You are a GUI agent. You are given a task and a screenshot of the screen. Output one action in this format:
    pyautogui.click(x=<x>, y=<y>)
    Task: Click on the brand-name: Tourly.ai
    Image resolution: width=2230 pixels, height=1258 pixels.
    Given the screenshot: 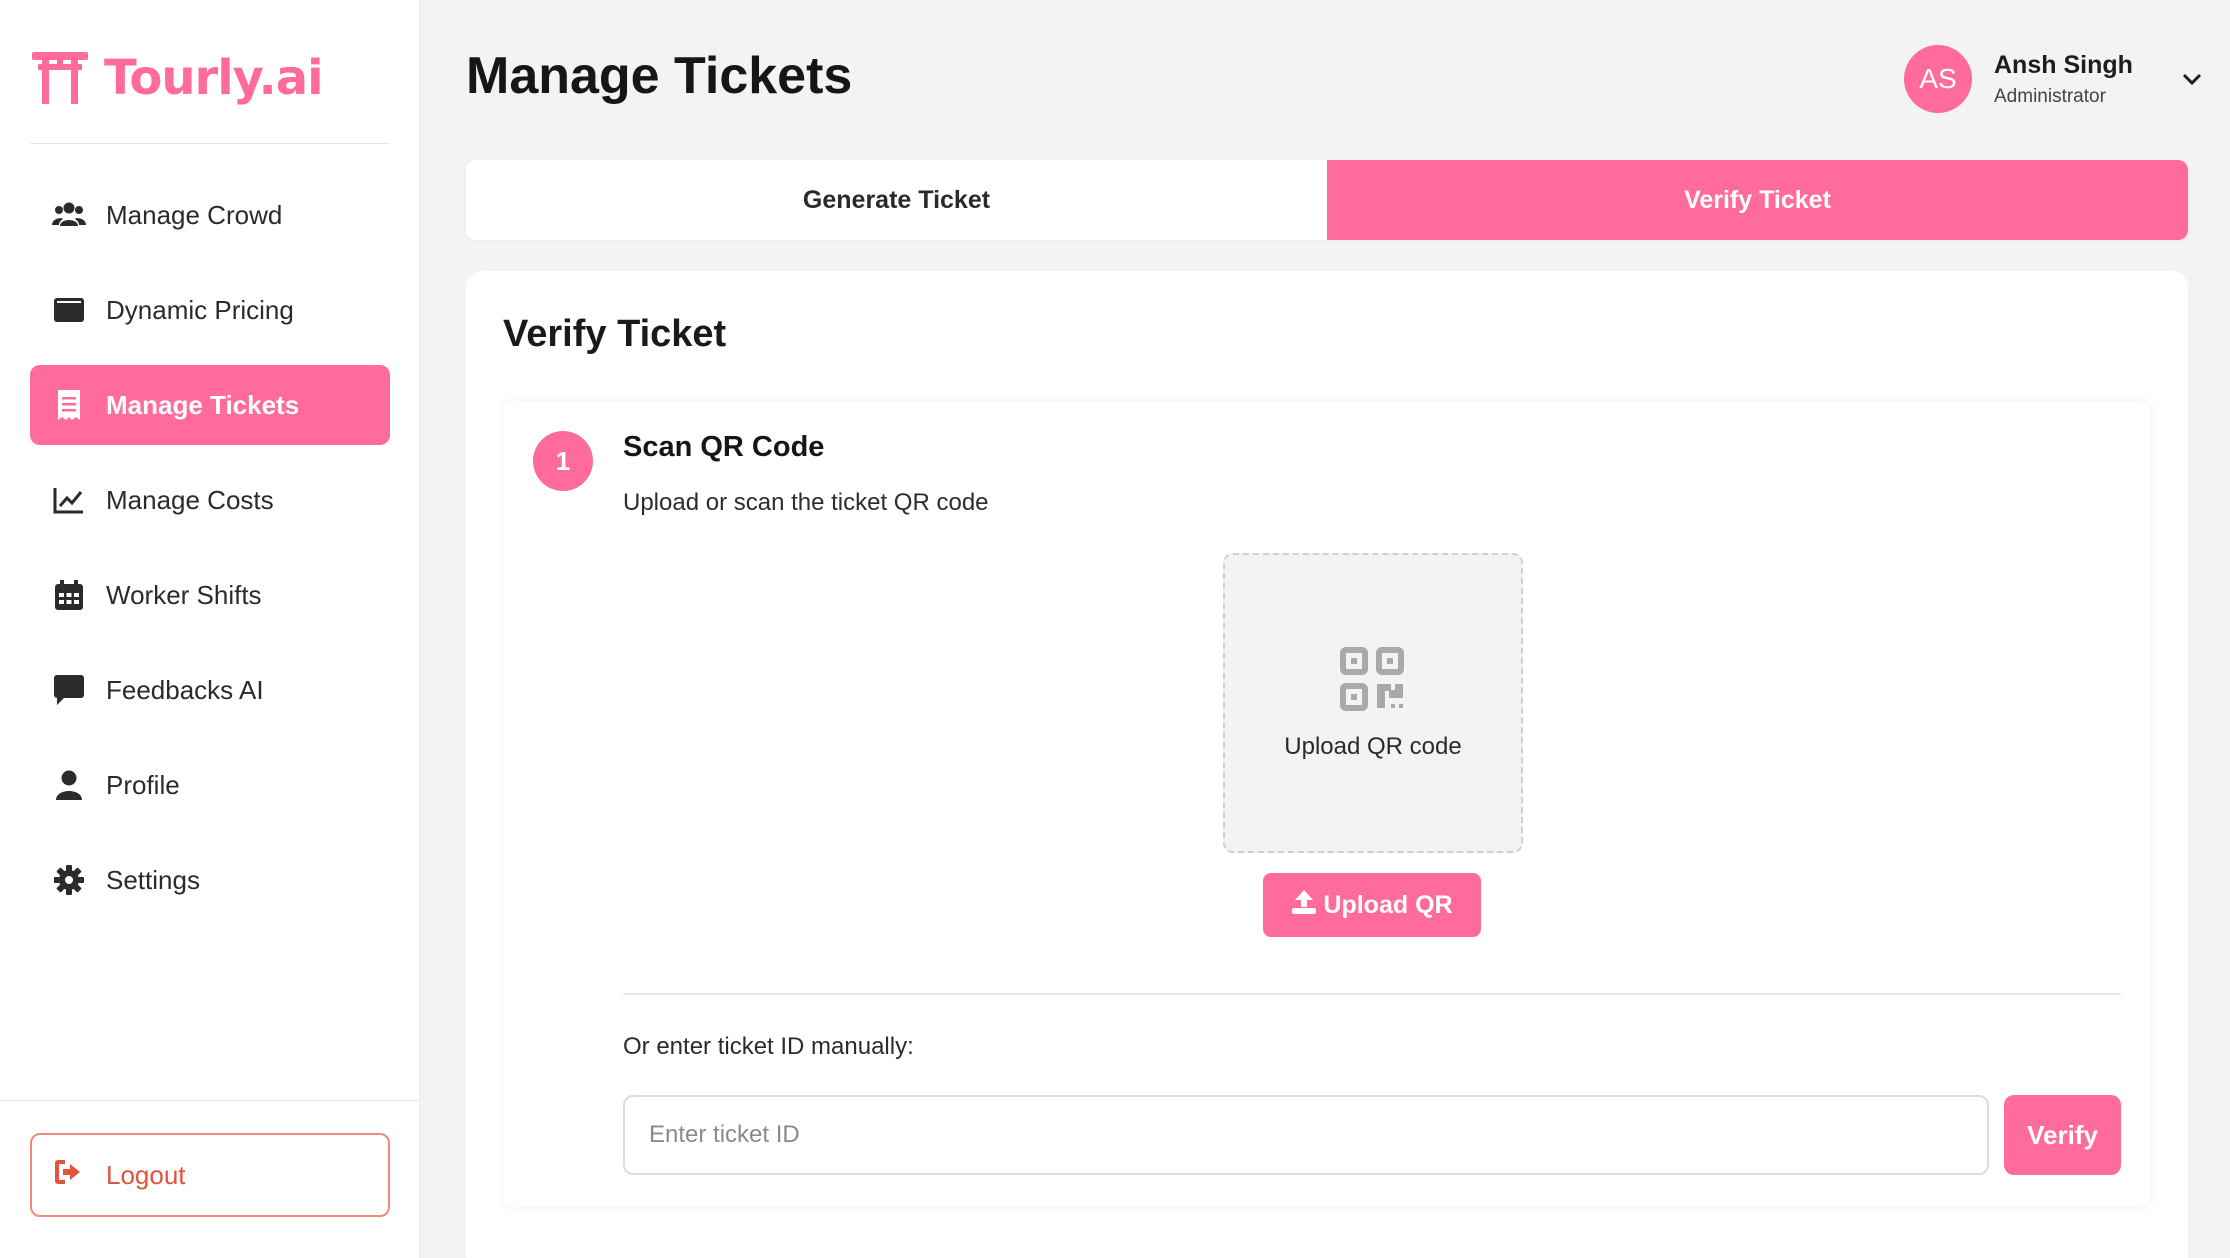 What is the action you would take?
    pyautogui.click(x=214, y=78)
    